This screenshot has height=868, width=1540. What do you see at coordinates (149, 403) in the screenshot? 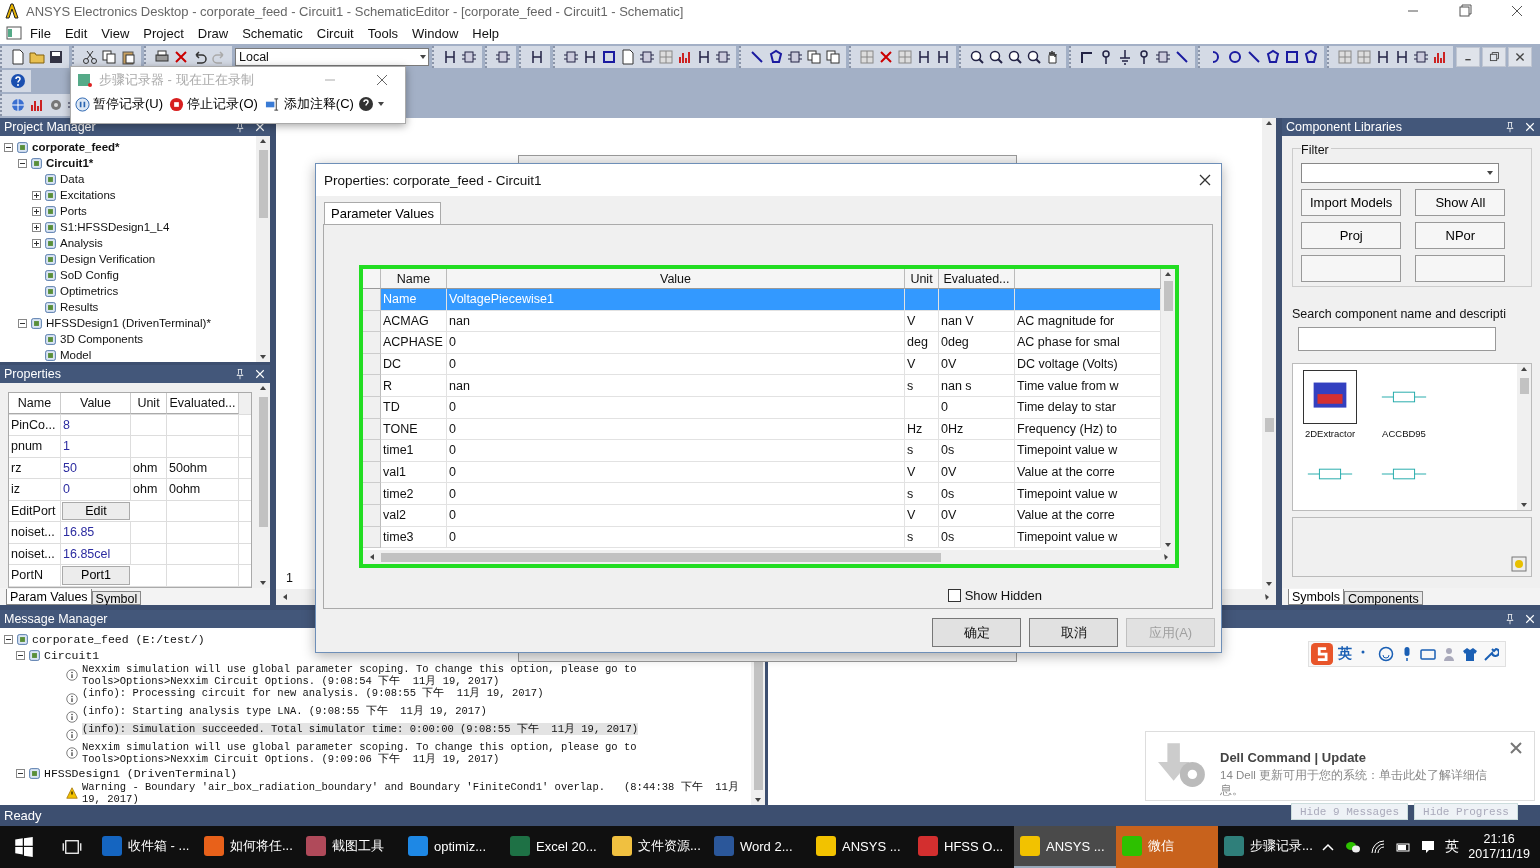
I see `column-header: Unit` at bounding box center [149, 403].